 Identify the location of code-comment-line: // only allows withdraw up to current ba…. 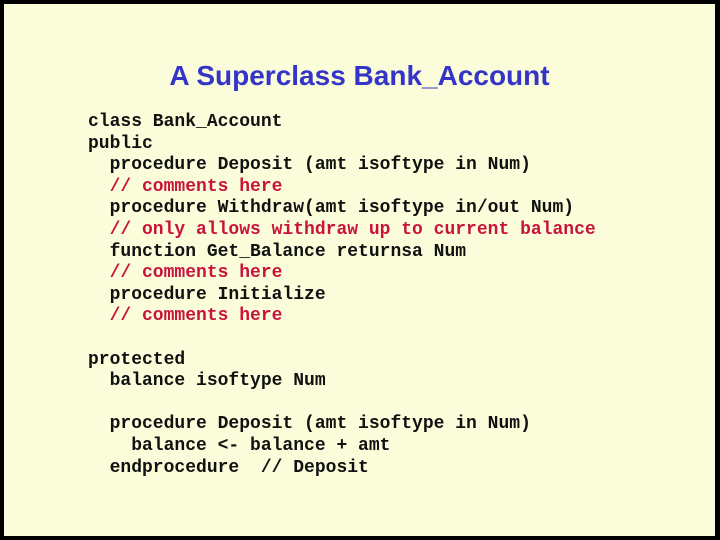
(342, 229).